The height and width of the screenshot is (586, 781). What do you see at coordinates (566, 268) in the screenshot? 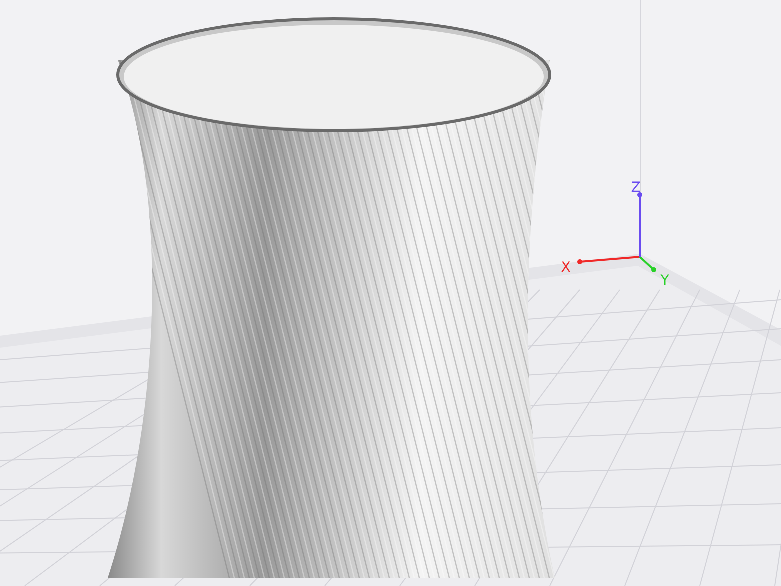
I see `axis-label: X` at bounding box center [566, 268].